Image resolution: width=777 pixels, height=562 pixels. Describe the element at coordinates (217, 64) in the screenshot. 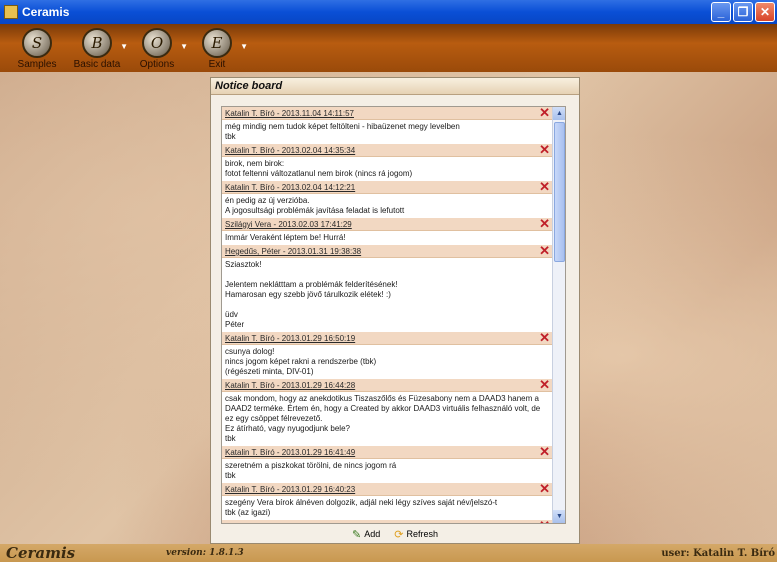

I see `exit-label: Exit` at that location.